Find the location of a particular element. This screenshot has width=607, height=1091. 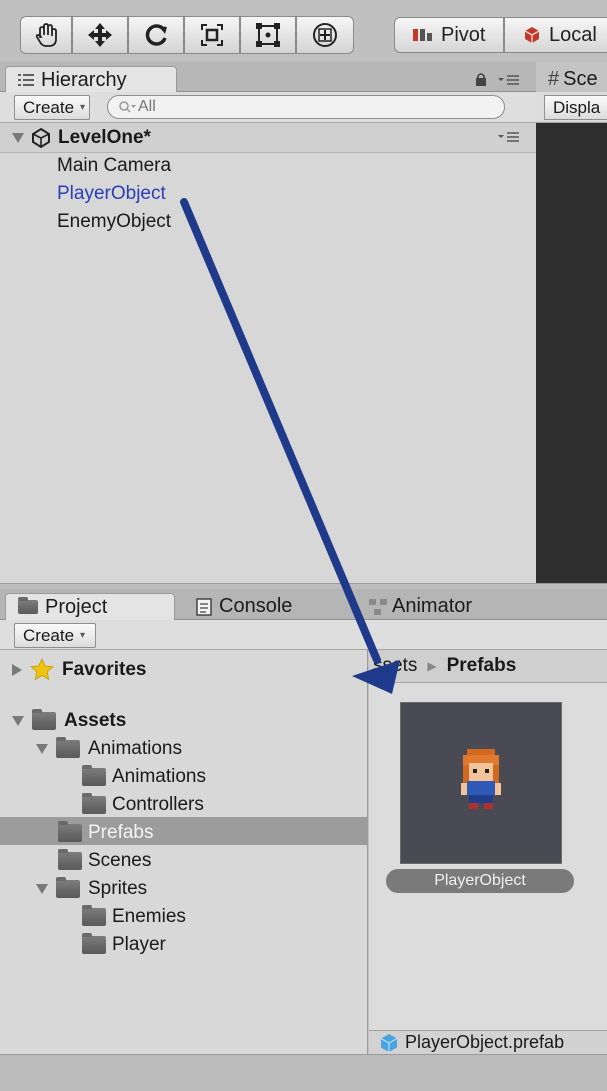

scene-name: LevelOne* is located at coordinates (104, 137).